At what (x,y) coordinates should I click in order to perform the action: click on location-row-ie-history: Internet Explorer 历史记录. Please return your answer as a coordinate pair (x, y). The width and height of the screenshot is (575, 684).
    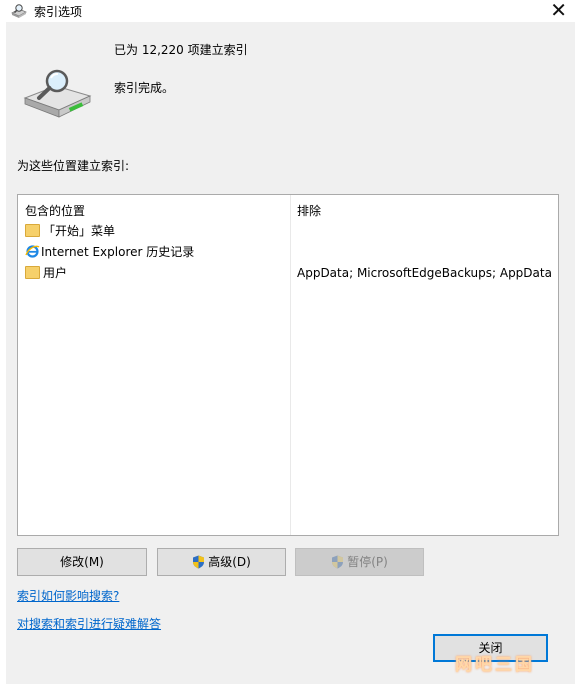
    Looking at the image, I should click on (109, 253).